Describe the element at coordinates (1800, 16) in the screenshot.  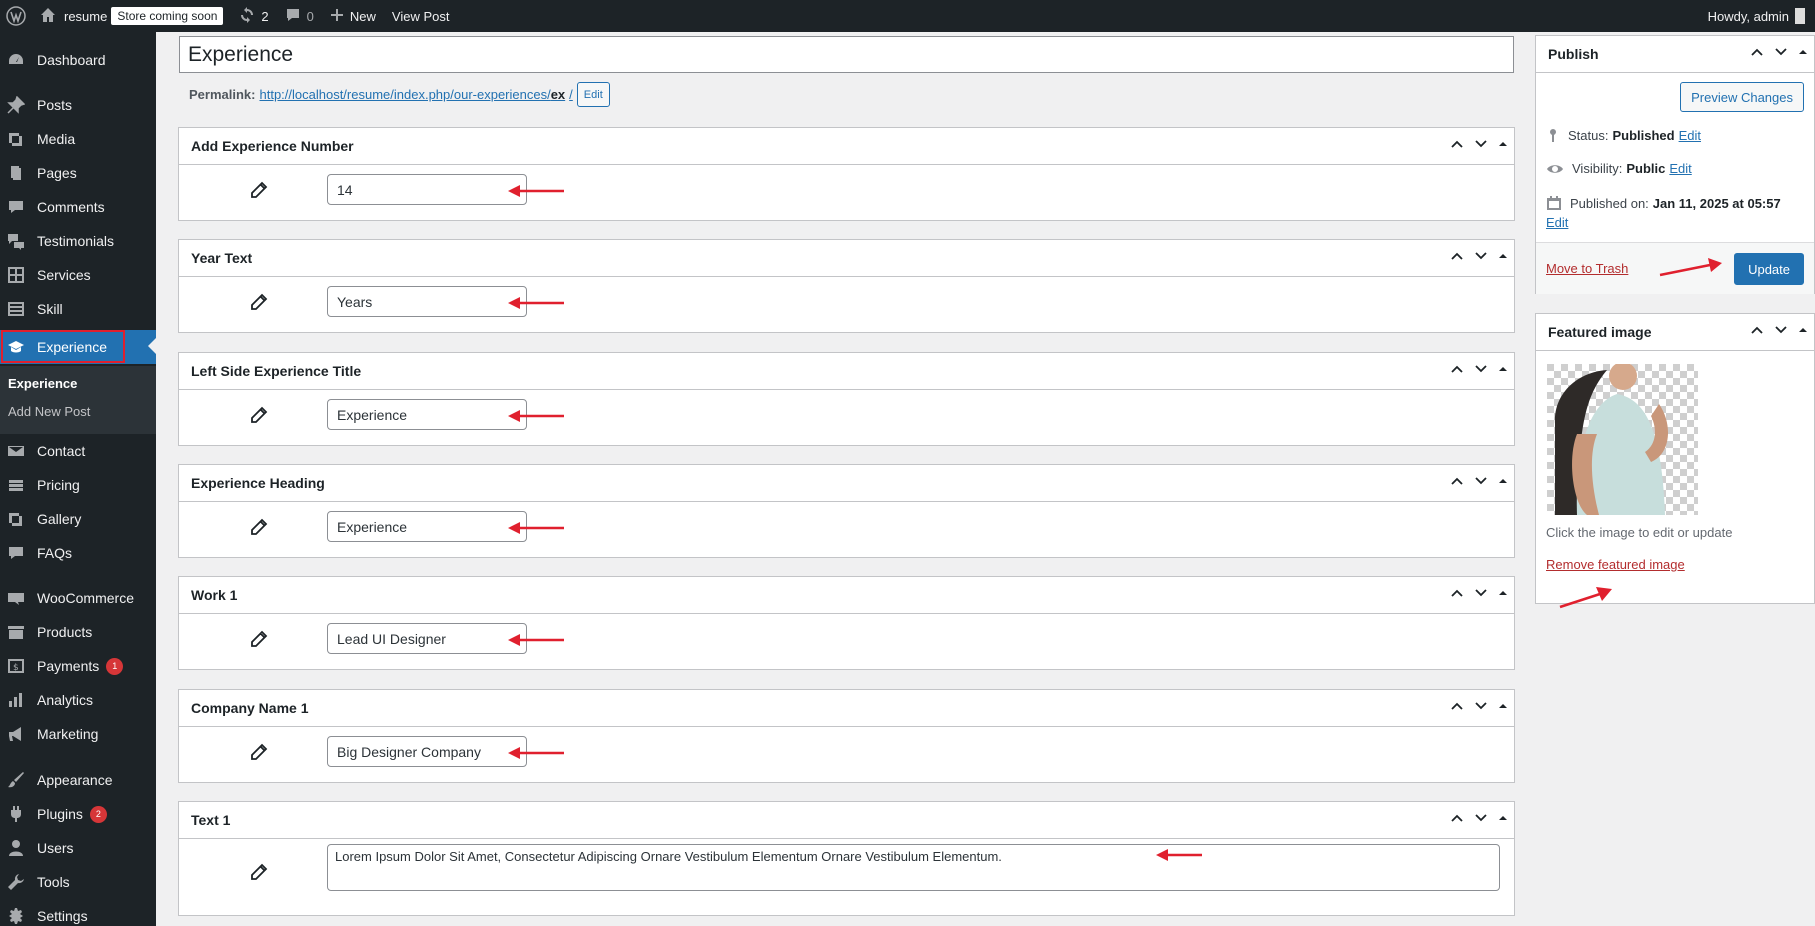
I see `avatar` at that location.